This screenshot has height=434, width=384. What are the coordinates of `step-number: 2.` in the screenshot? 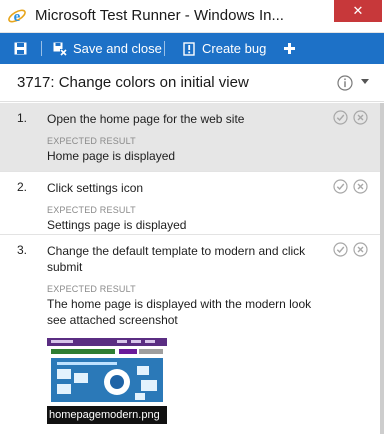 It's located at (22, 187).